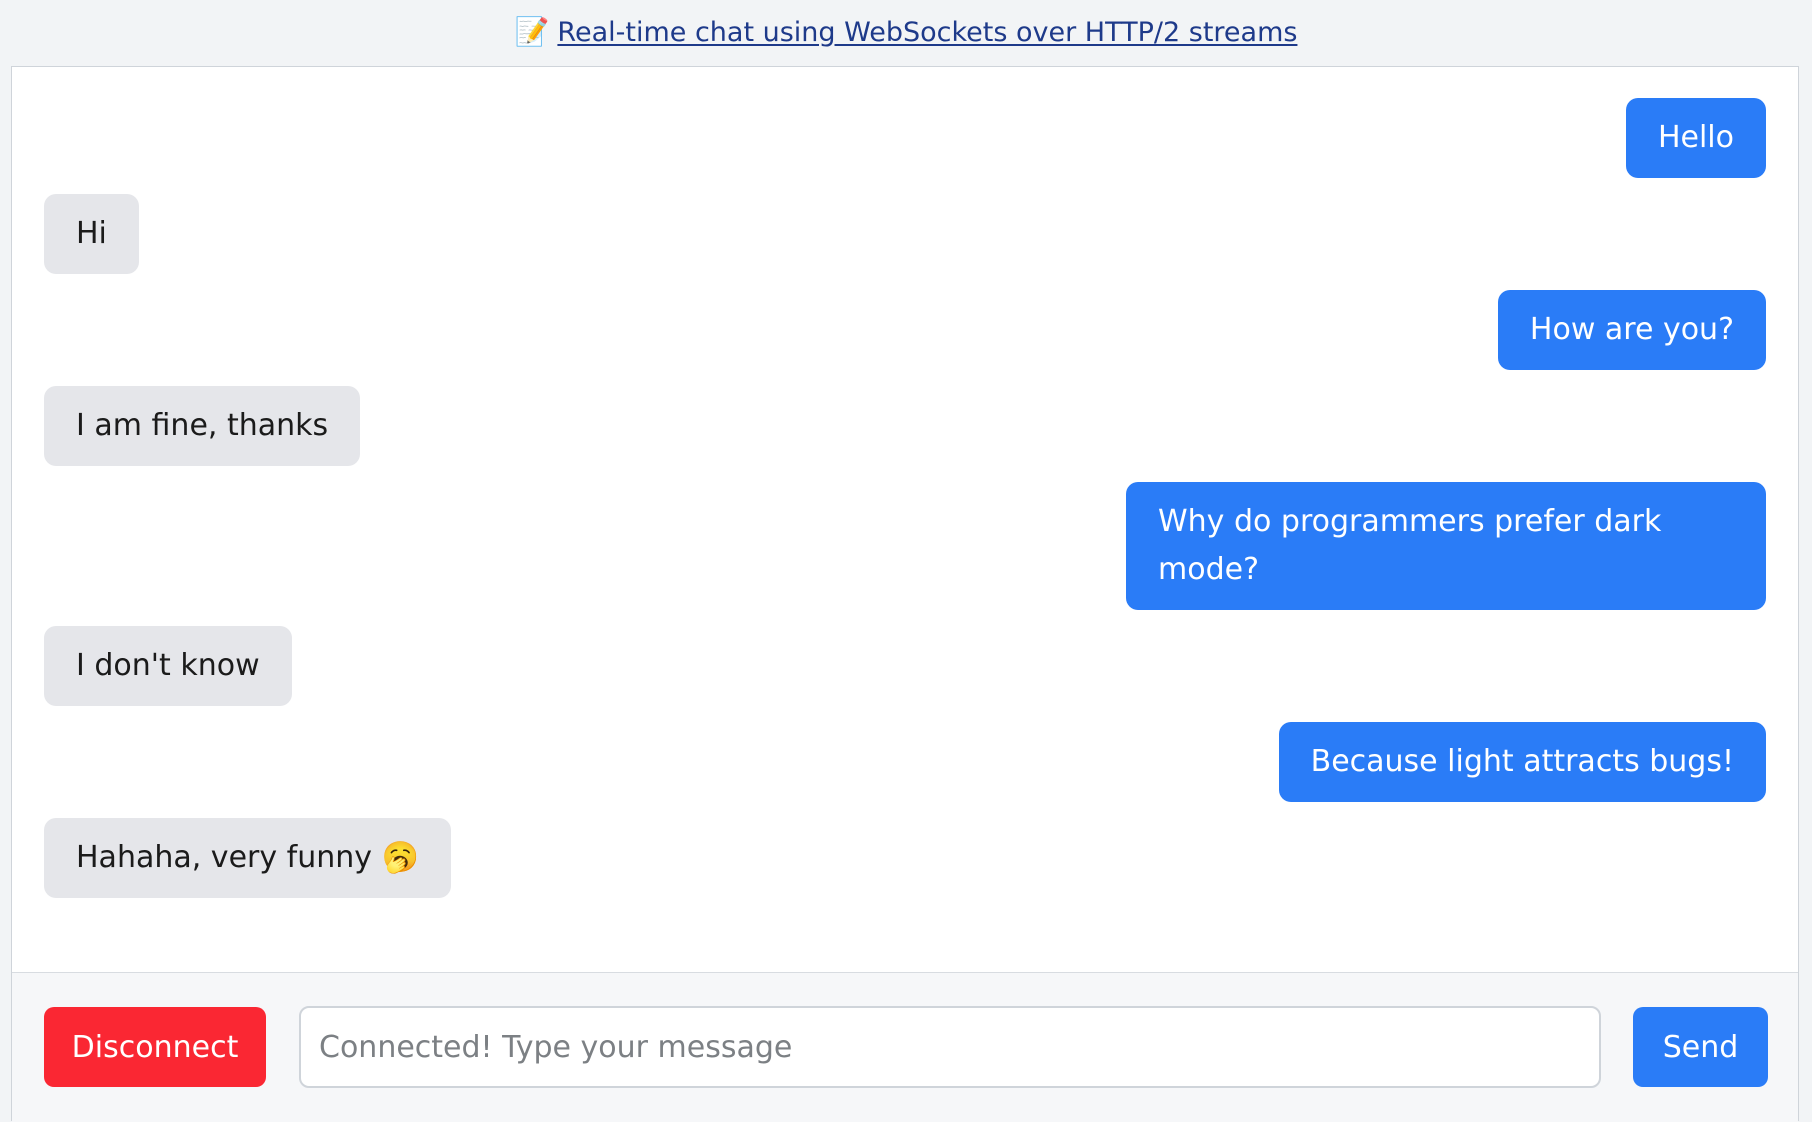 The image size is (1812, 1122). What do you see at coordinates (950, 1047) in the screenshot?
I see `message-input` at bounding box center [950, 1047].